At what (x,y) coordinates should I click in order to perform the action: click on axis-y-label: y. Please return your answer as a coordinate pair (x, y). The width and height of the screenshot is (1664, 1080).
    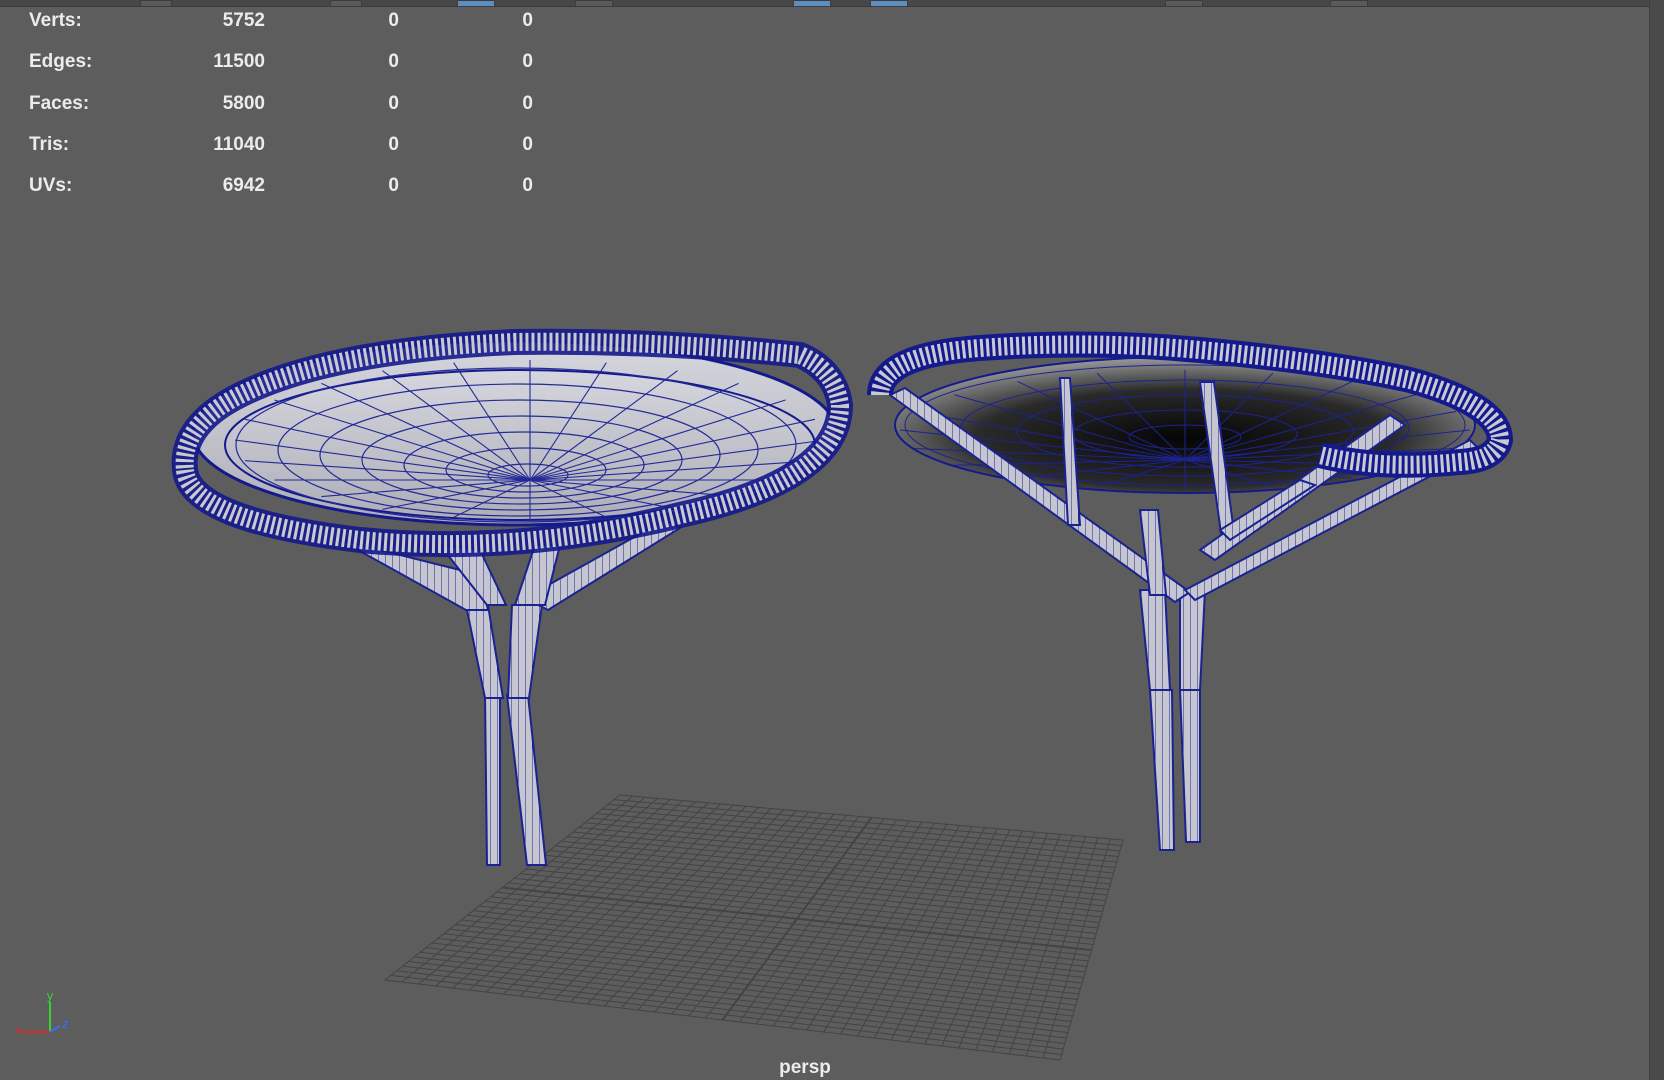
    Looking at the image, I should click on (50, 996).